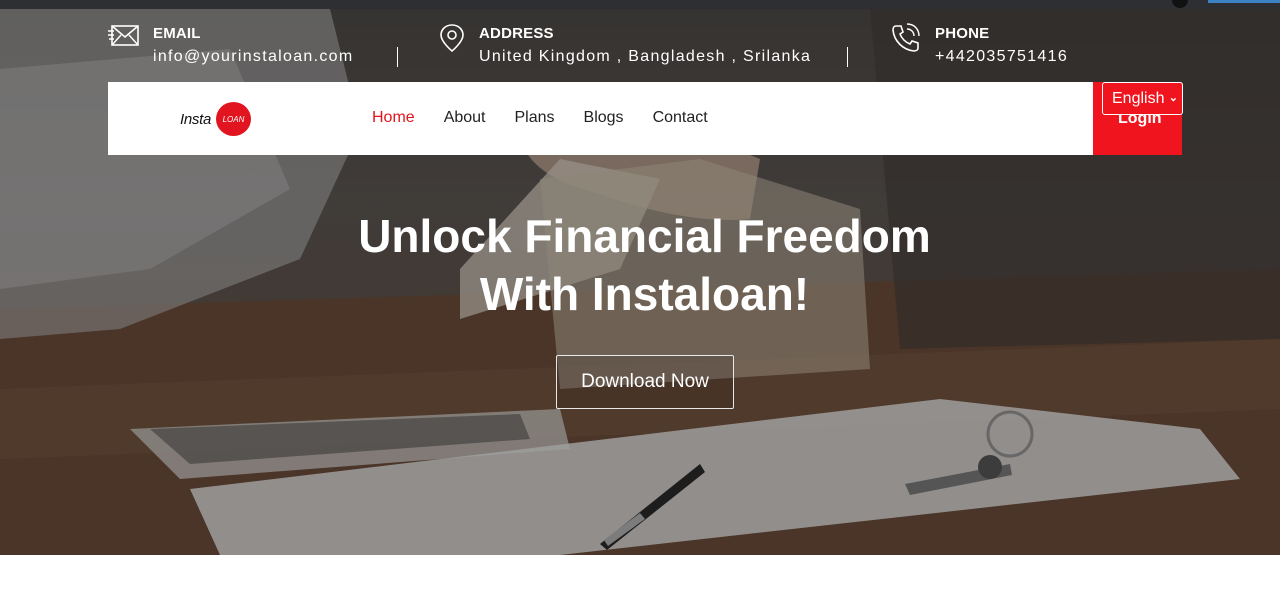 This screenshot has width=1280, height=601. I want to click on hero-title-line-1: Unlock Financial Freedom, so click(644, 236).